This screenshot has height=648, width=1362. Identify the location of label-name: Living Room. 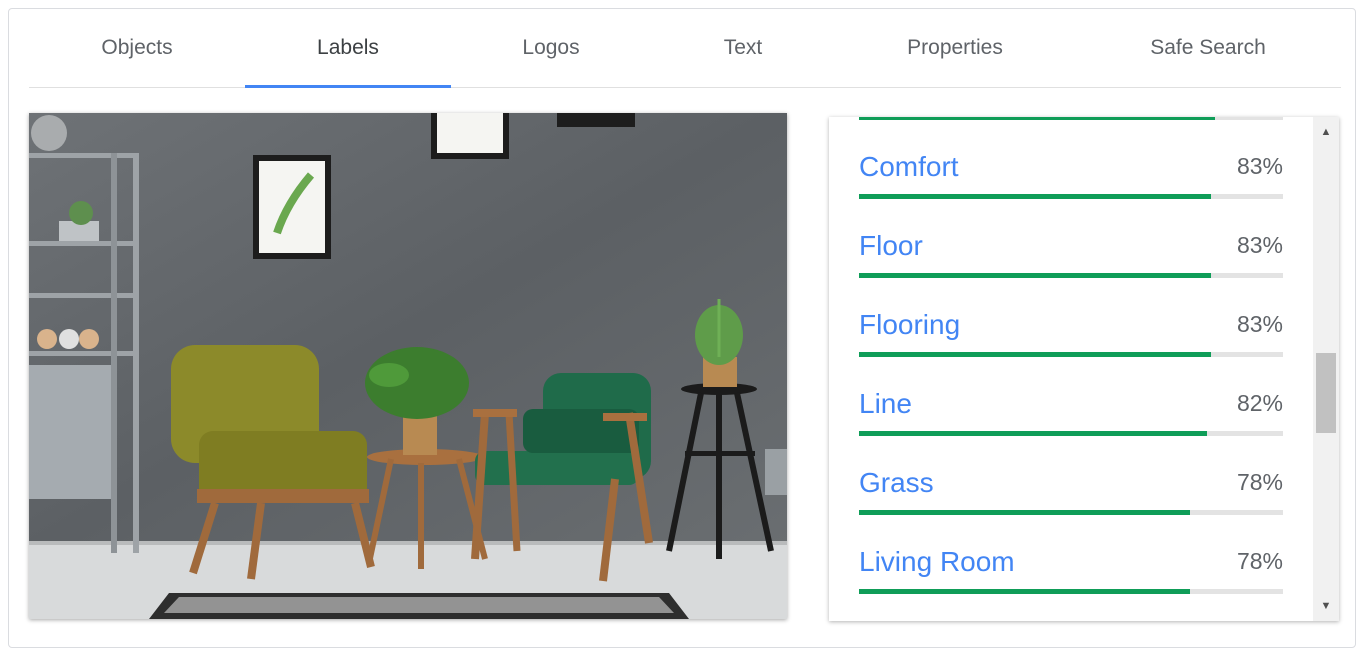
(937, 562).